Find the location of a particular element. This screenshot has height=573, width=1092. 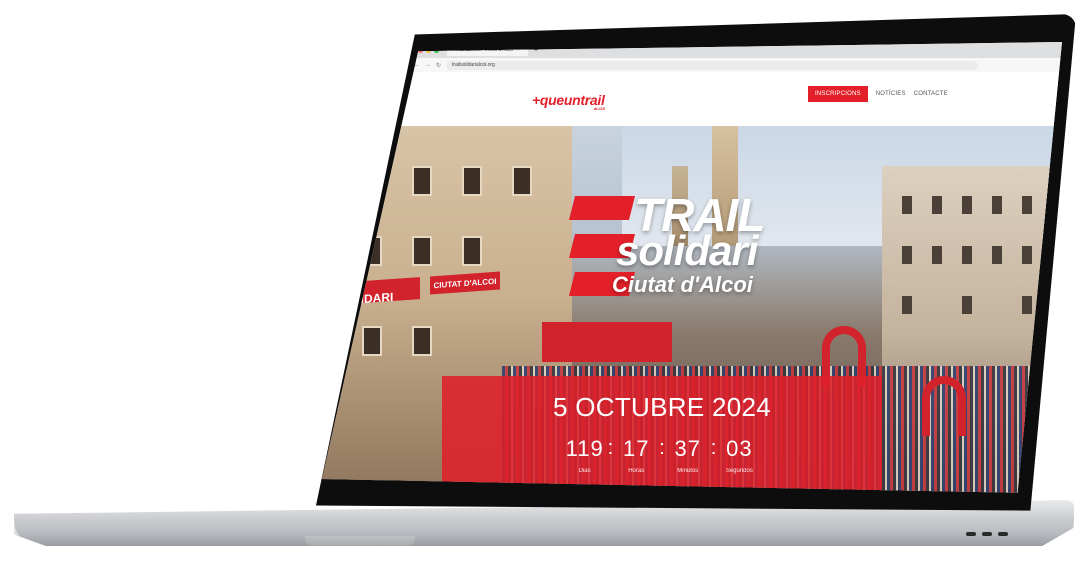

url-text: trailsolidarialcoi.org is located at coordinates (473, 65).